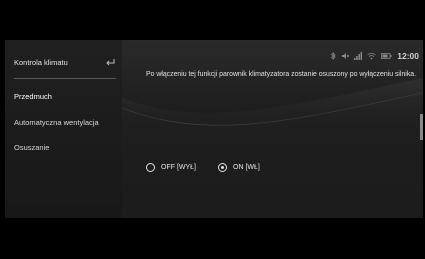 The width and height of the screenshot is (425, 259). Describe the element at coordinates (222, 167) in the screenshot. I see `radio-on` at that location.